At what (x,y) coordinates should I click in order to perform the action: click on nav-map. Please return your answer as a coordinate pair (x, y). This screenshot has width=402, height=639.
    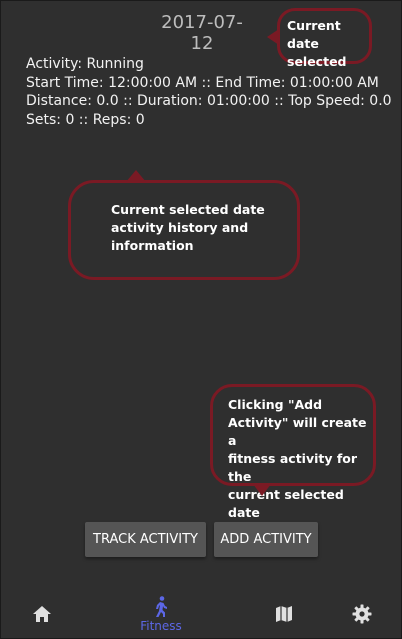
    Looking at the image, I should click on (284, 614).